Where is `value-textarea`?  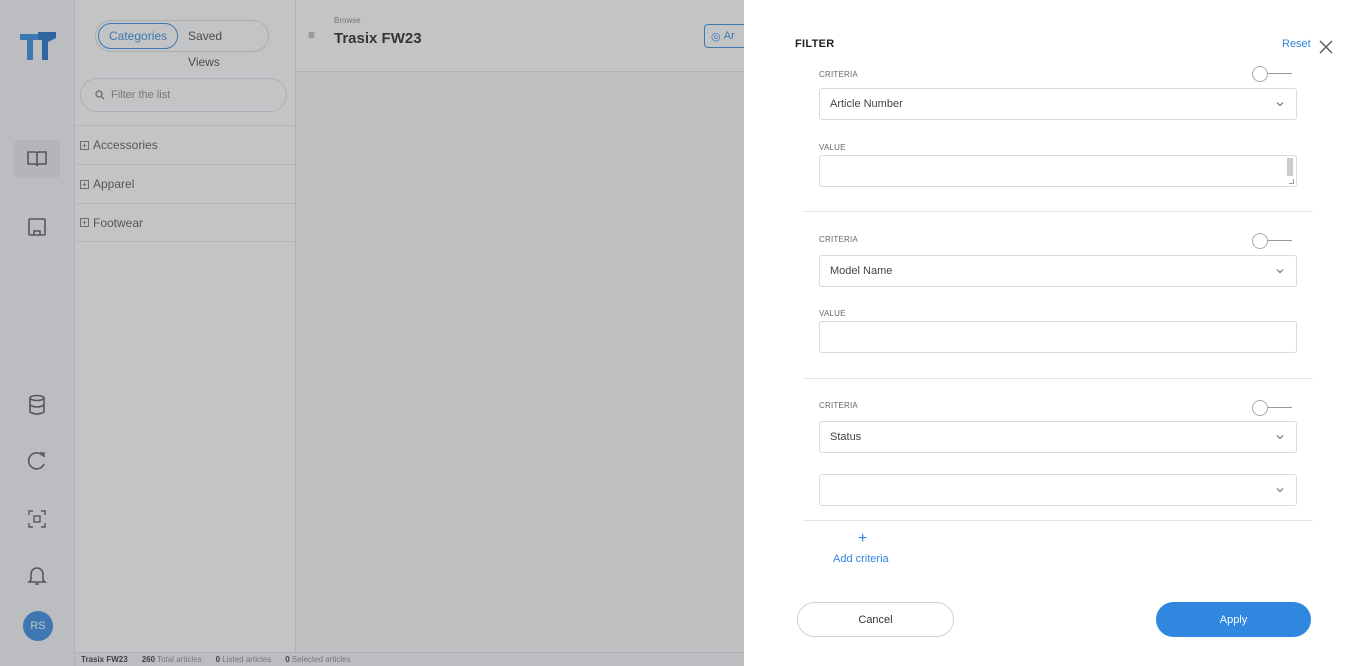
value-textarea is located at coordinates (1058, 171).